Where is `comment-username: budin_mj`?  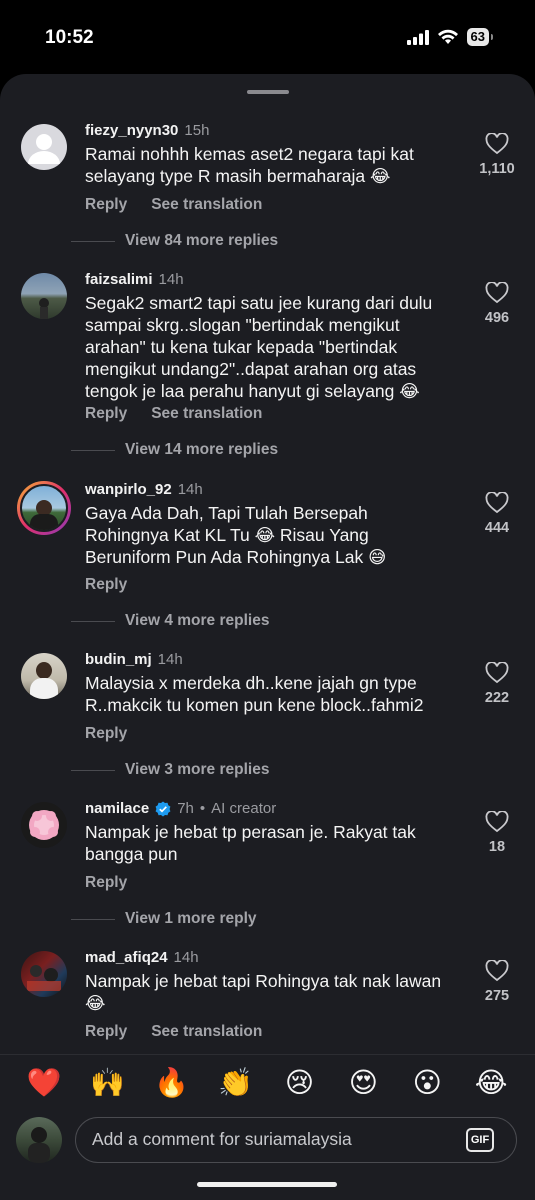 comment-username: budin_mj is located at coordinates (118, 659).